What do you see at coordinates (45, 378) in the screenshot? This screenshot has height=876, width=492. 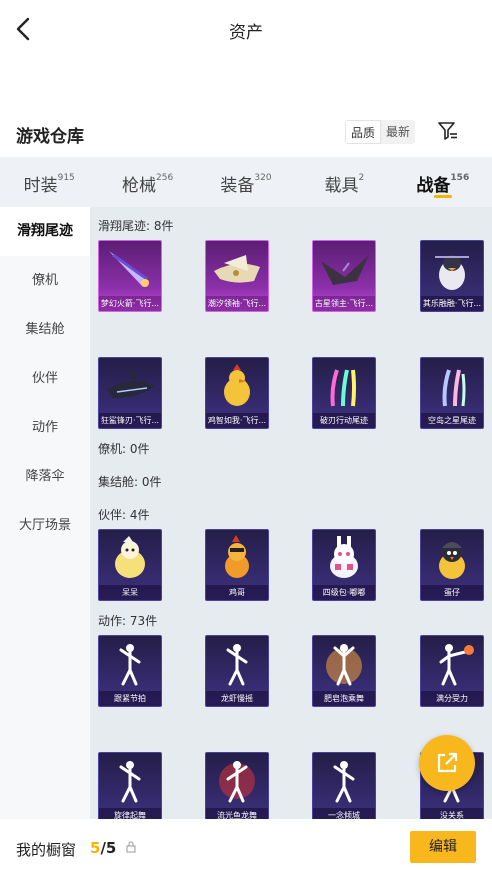 I see `sidebar-item-partner: 伙伴` at bounding box center [45, 378].